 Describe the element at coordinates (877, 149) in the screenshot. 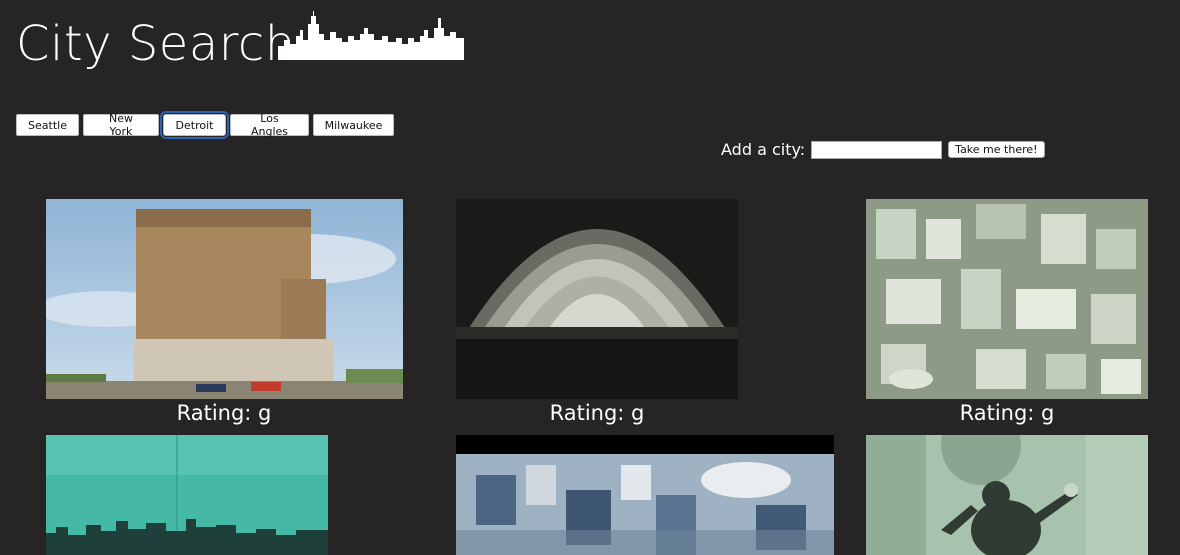

I see `add-city-input` at that location.